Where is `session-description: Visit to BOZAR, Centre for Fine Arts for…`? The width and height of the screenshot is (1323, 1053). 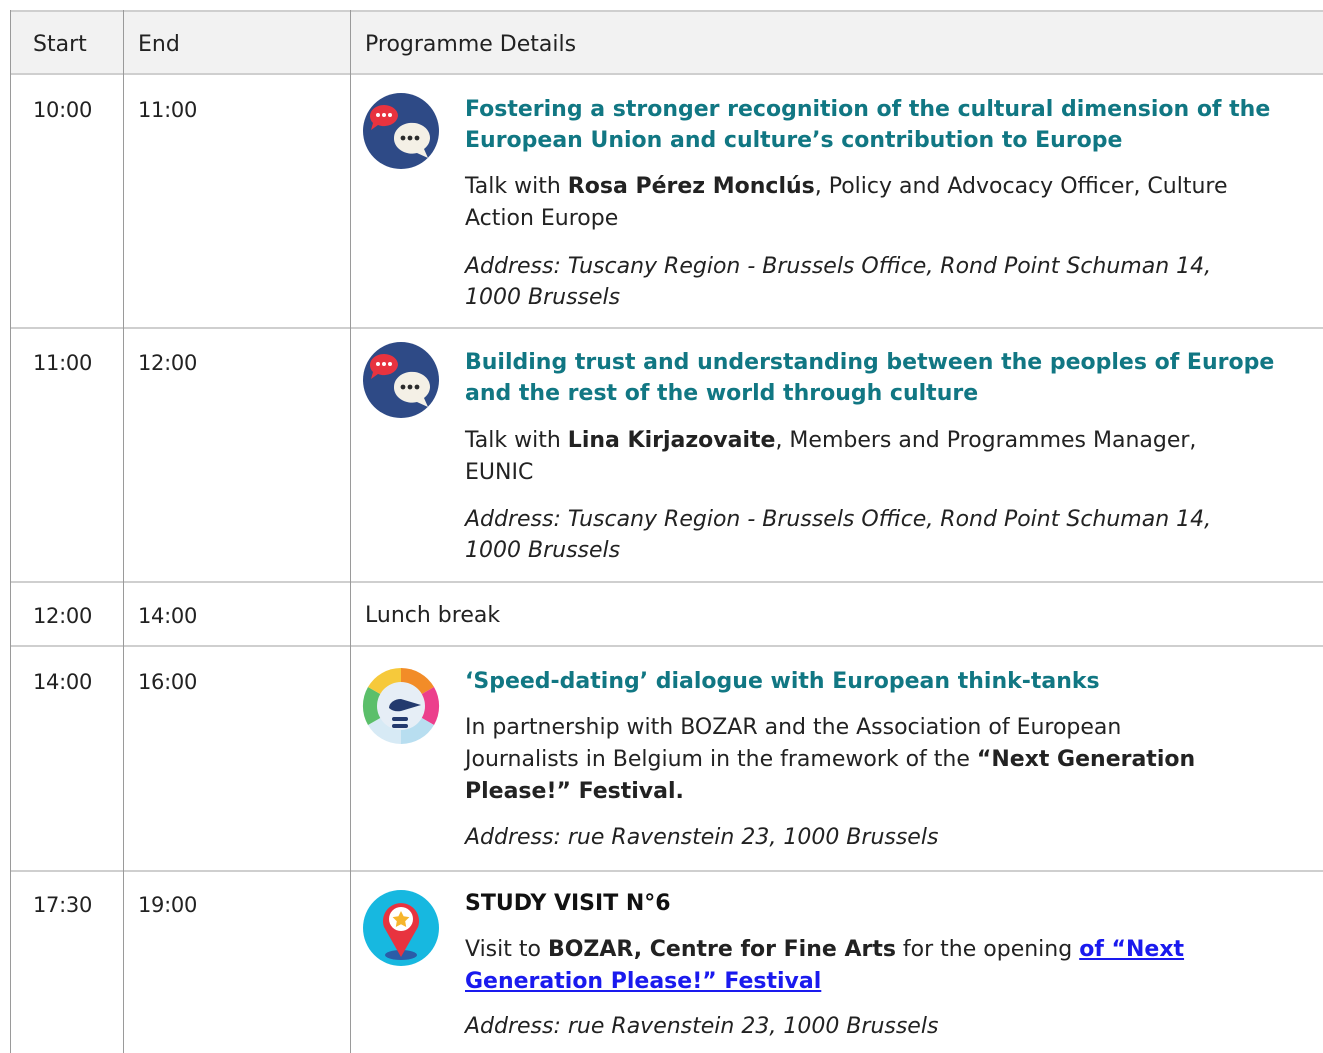 session-description: Visit to BOZAR, Centre for Fine Arts for… is located at coordinates (890, 966).